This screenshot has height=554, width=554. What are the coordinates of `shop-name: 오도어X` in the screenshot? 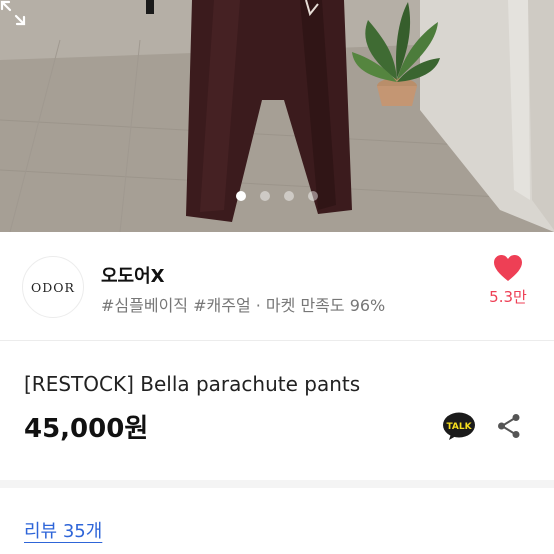 It's located at (133, 275).